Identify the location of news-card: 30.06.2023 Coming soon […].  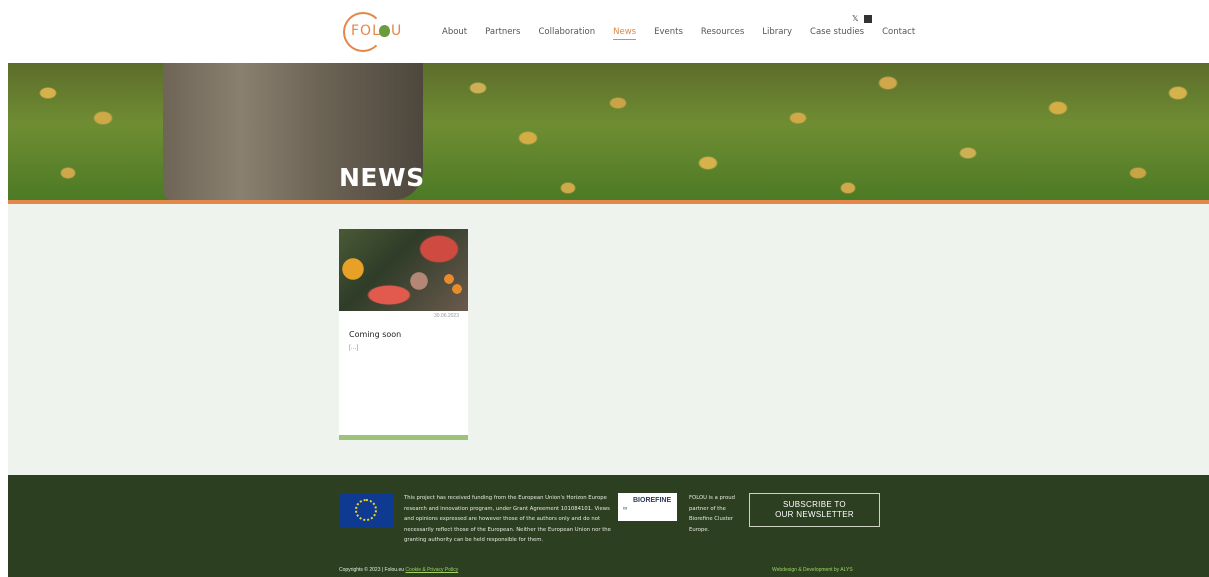
(403, 334).